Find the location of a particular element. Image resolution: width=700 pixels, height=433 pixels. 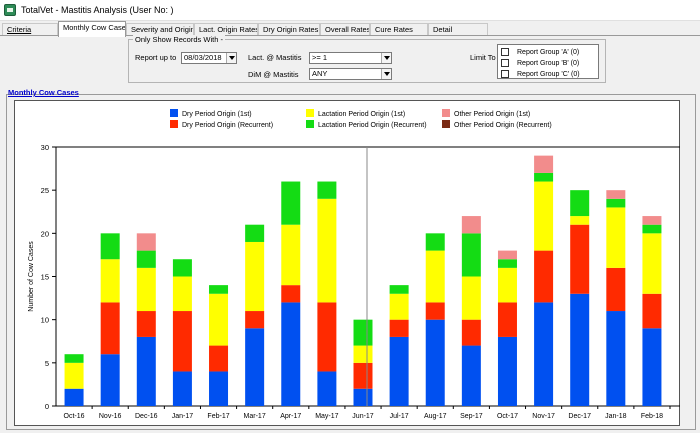

y-tick-label: 20 is located at coordinates (45, 233).